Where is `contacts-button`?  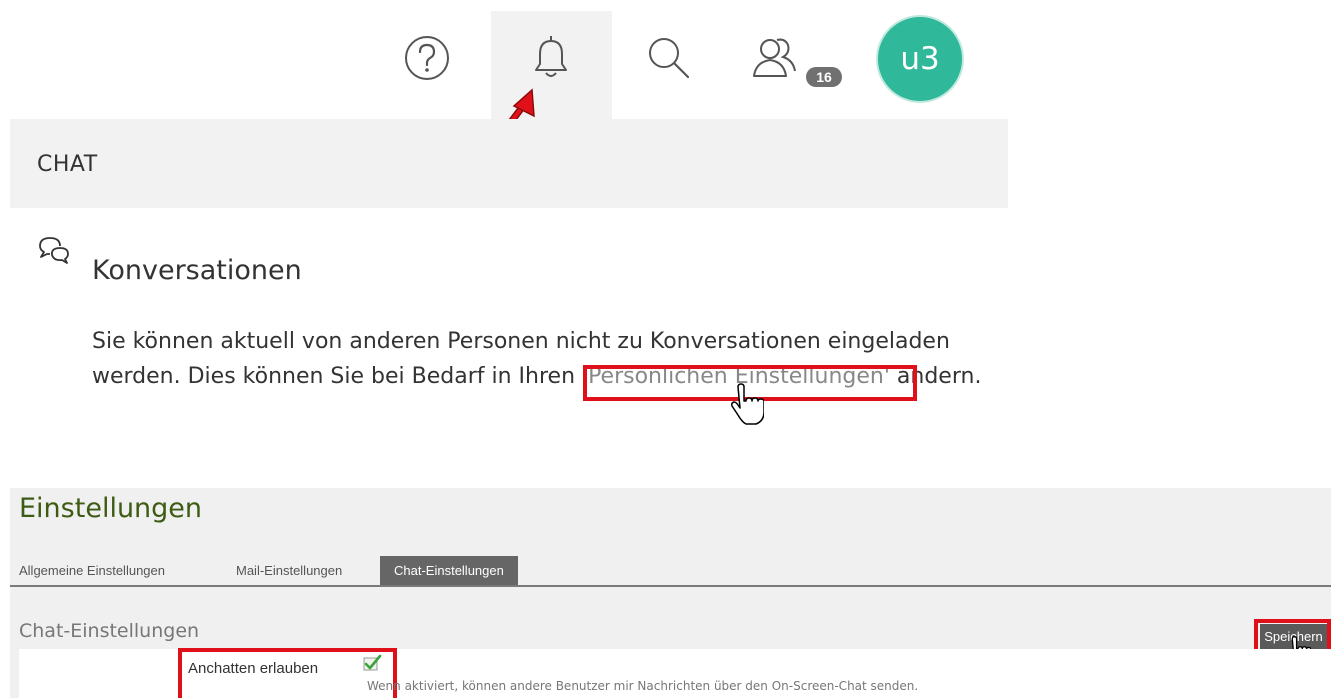
contacts-button is located at coordinates (778, 58).